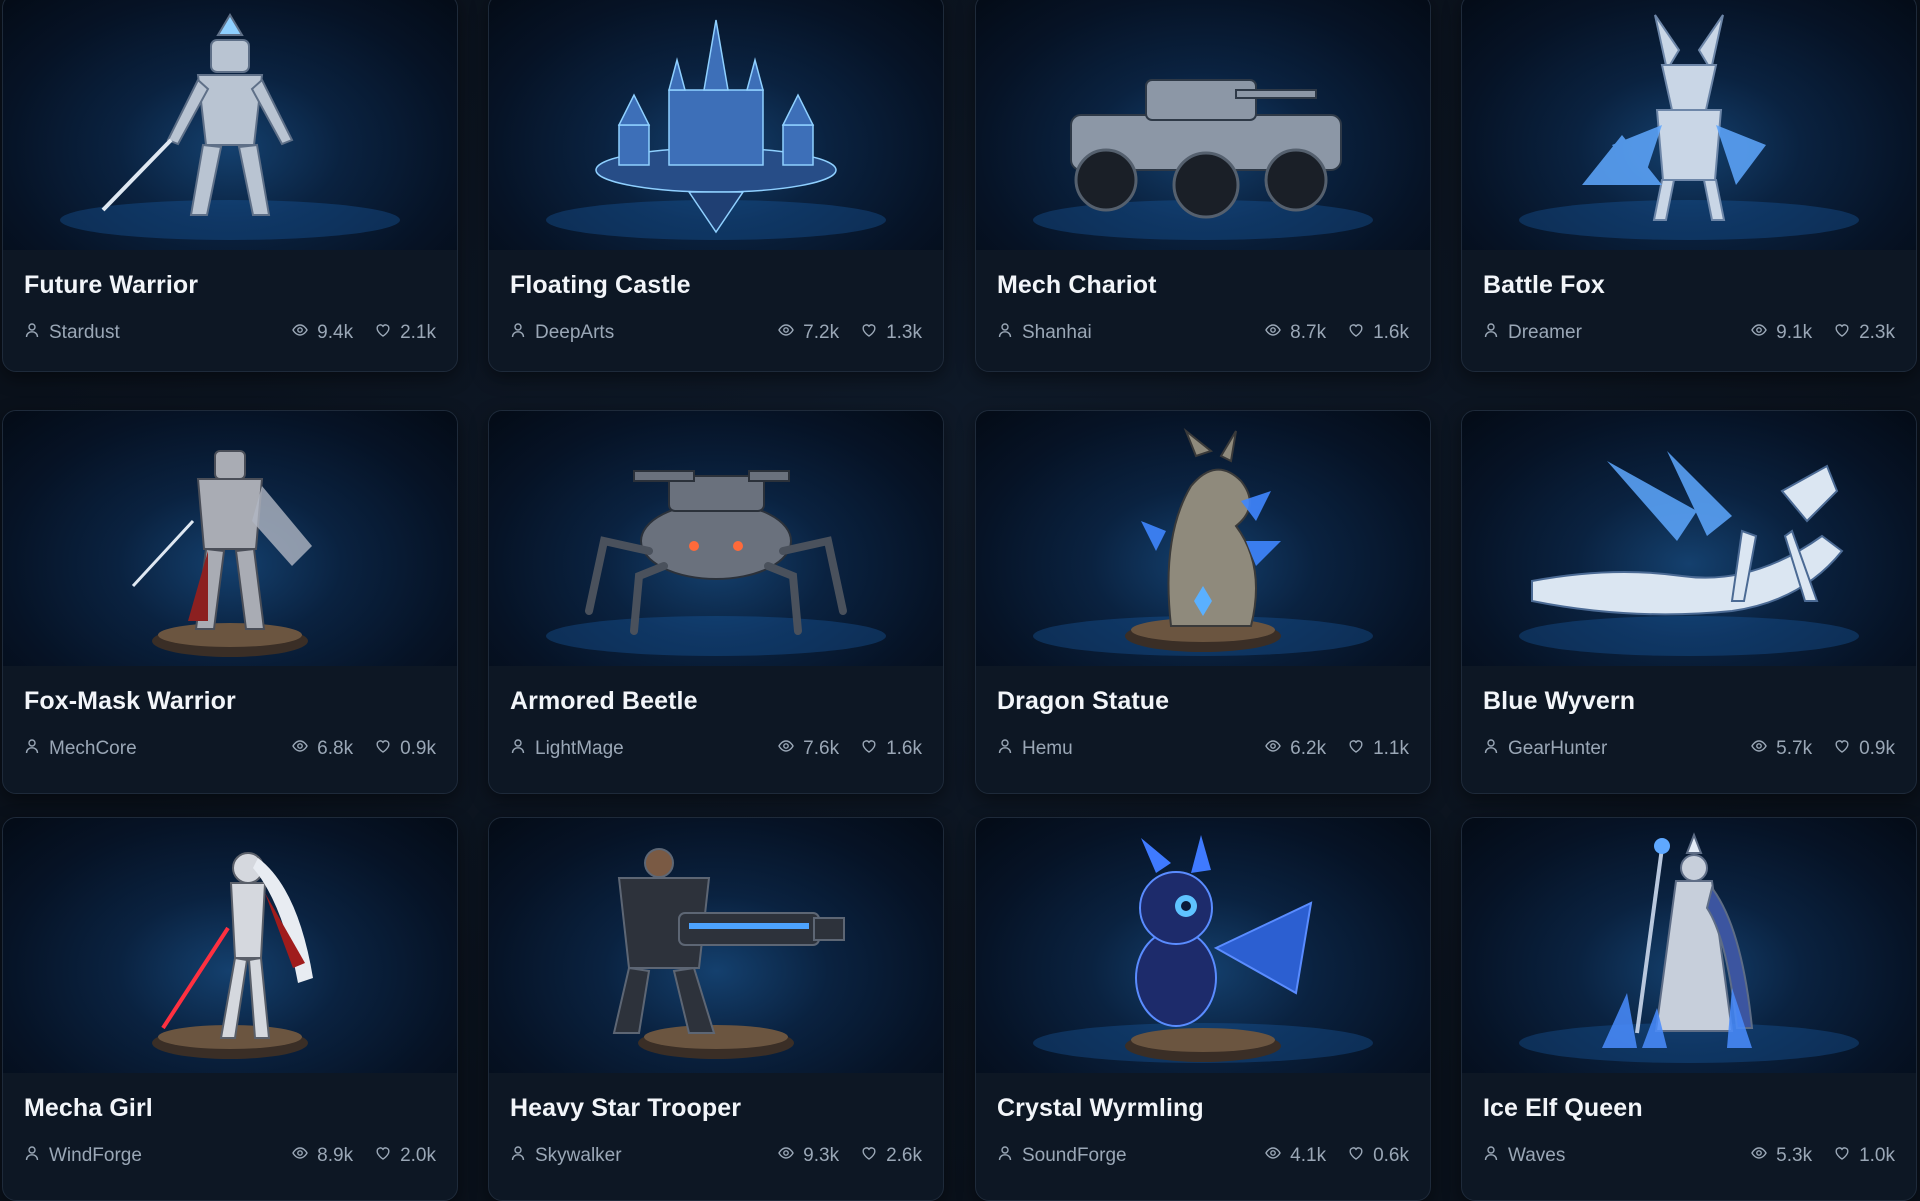  What do you see at coordinates (405, 1156) in the screenshot?
I see `likes-count: 2.0k` at bounding box center [405, 1156].